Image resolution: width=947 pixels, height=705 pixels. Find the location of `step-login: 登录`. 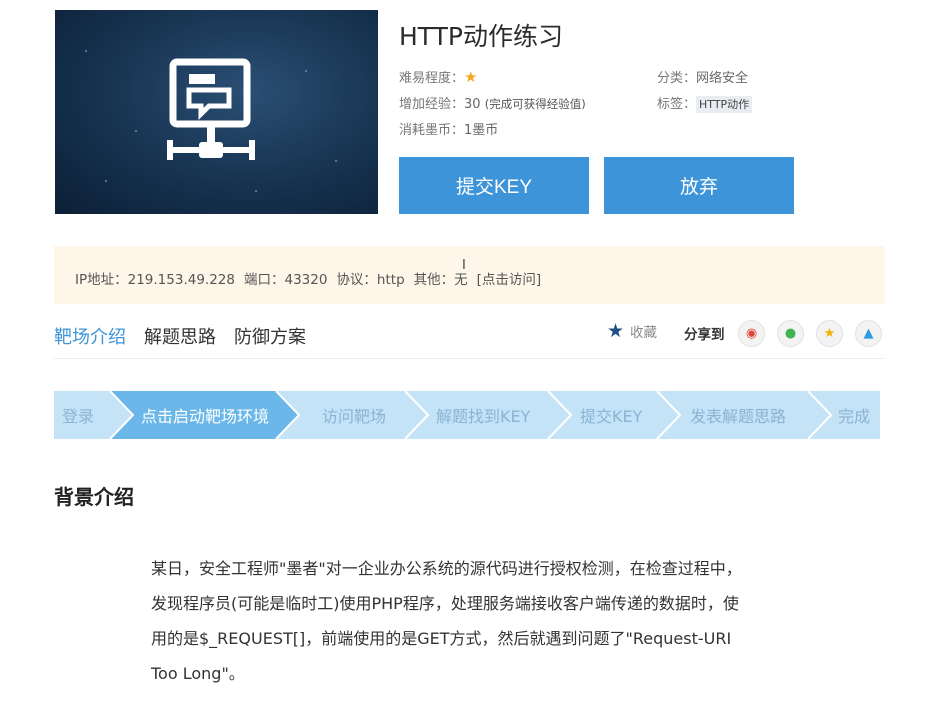

step-login: 登录 is located at coordinates (78, 416).